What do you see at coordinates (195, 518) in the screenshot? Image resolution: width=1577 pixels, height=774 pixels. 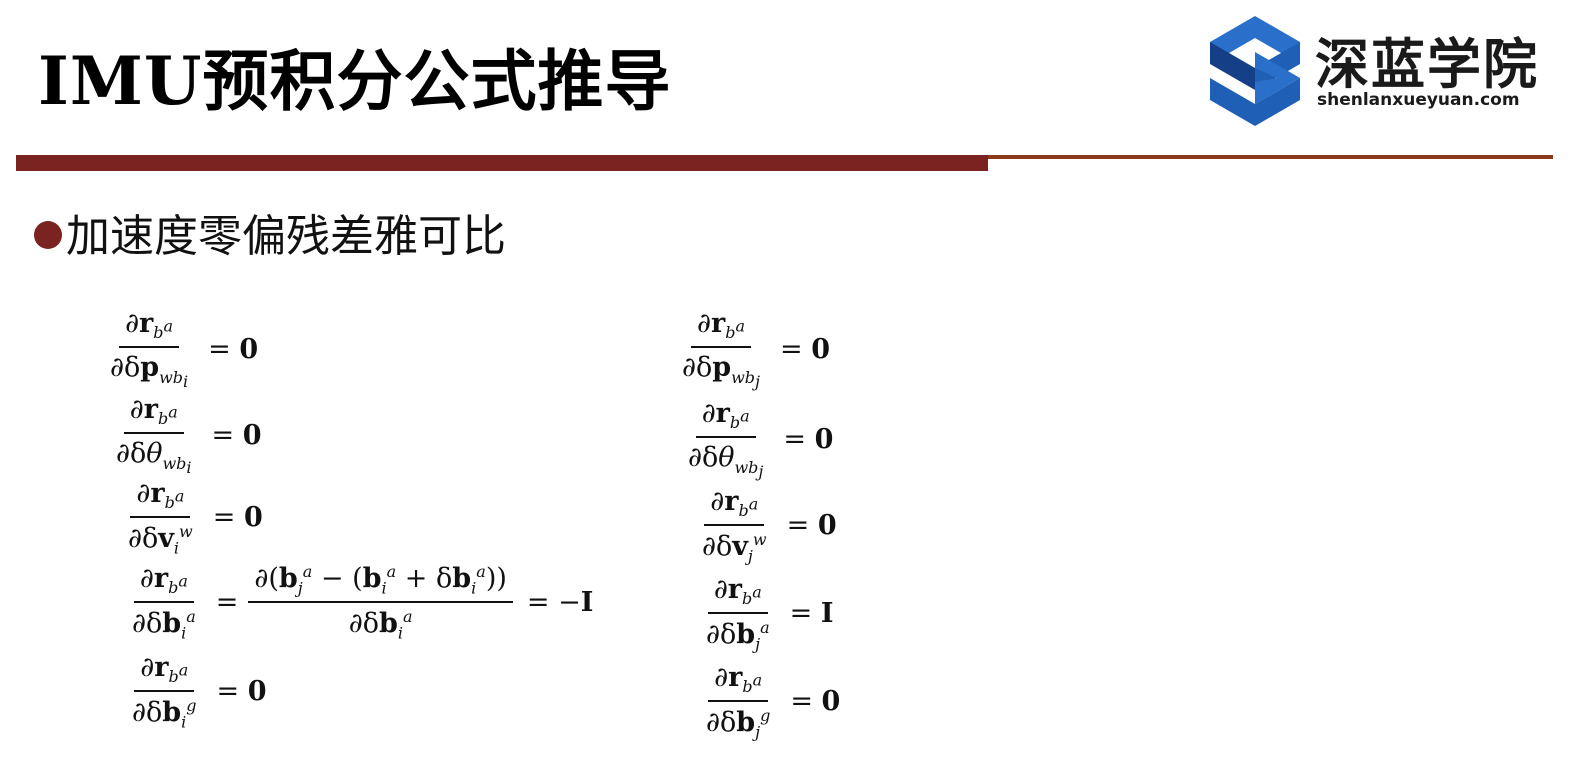 I see `equation-left-3: ∂rba ∂δviw = 0` at bounding box center [195, 518].